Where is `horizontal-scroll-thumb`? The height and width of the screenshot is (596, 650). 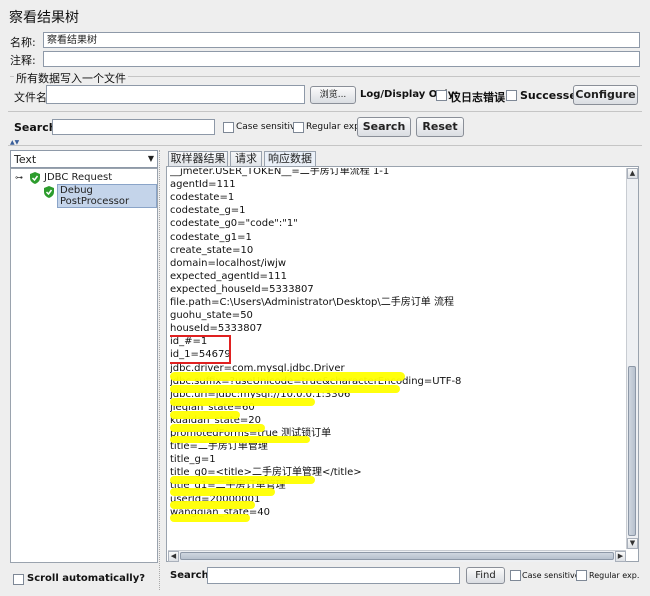
horizontal-scroll-thumb is located at coordinates (397, 556).